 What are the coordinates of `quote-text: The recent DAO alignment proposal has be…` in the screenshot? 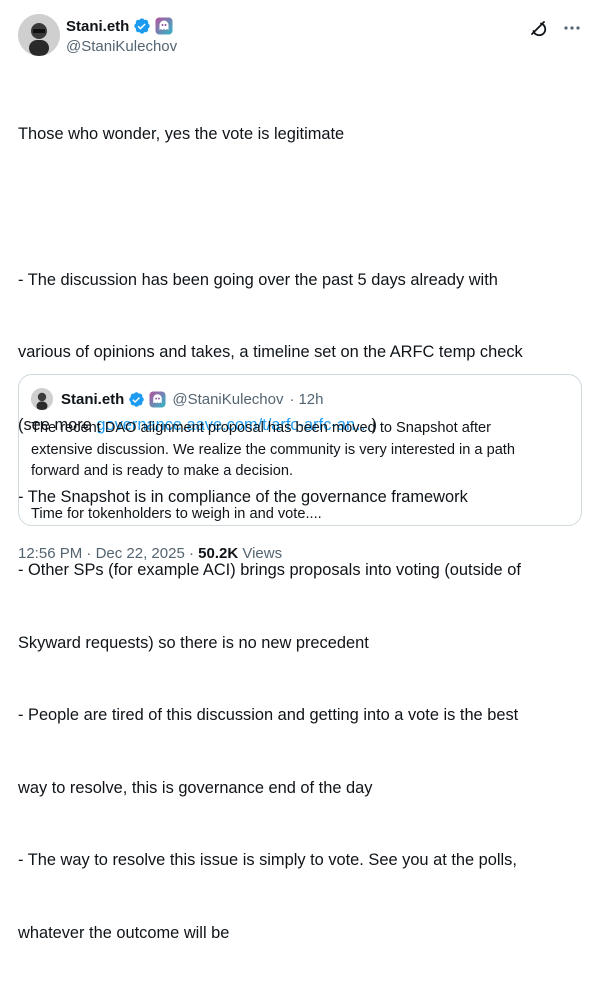 It's located at (301, 472).